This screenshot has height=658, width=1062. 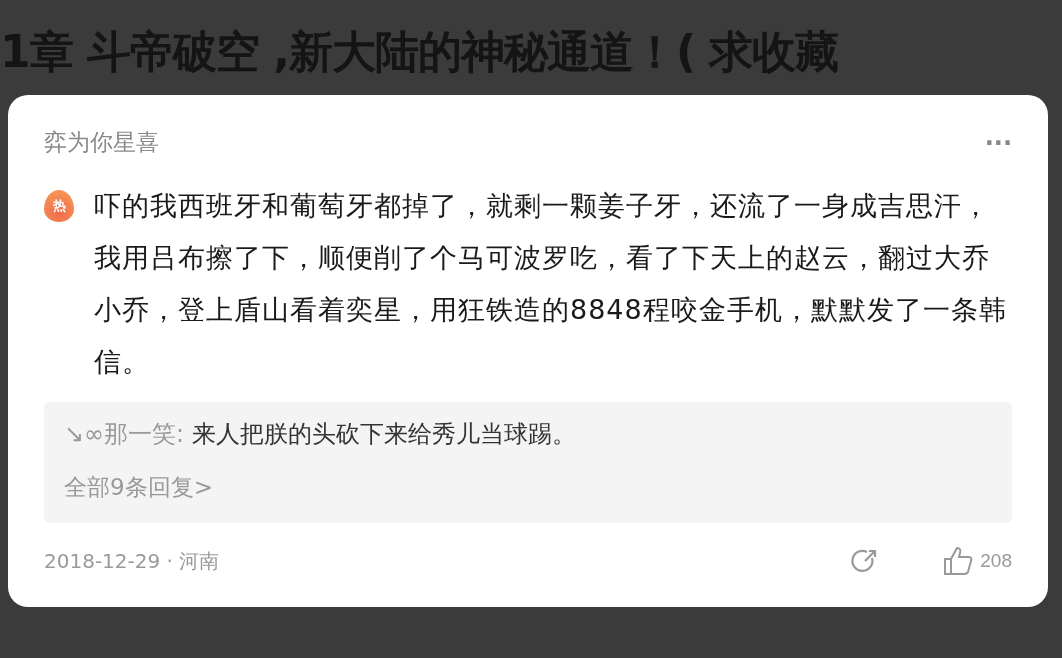 I want to click on comment-author: 弈为你星喜, so click(x=101, y=142).